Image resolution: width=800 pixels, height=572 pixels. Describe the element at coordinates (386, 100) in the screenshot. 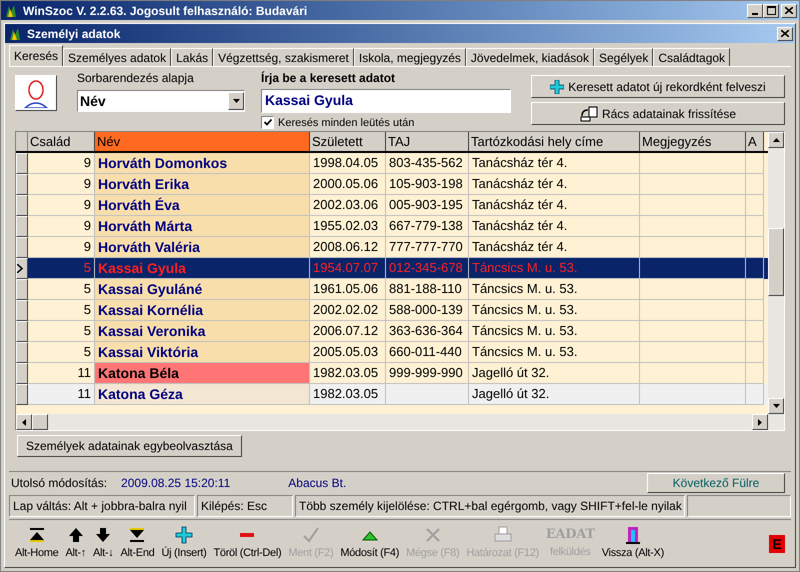

I see `search-field: Kassai Gyula` at that location.